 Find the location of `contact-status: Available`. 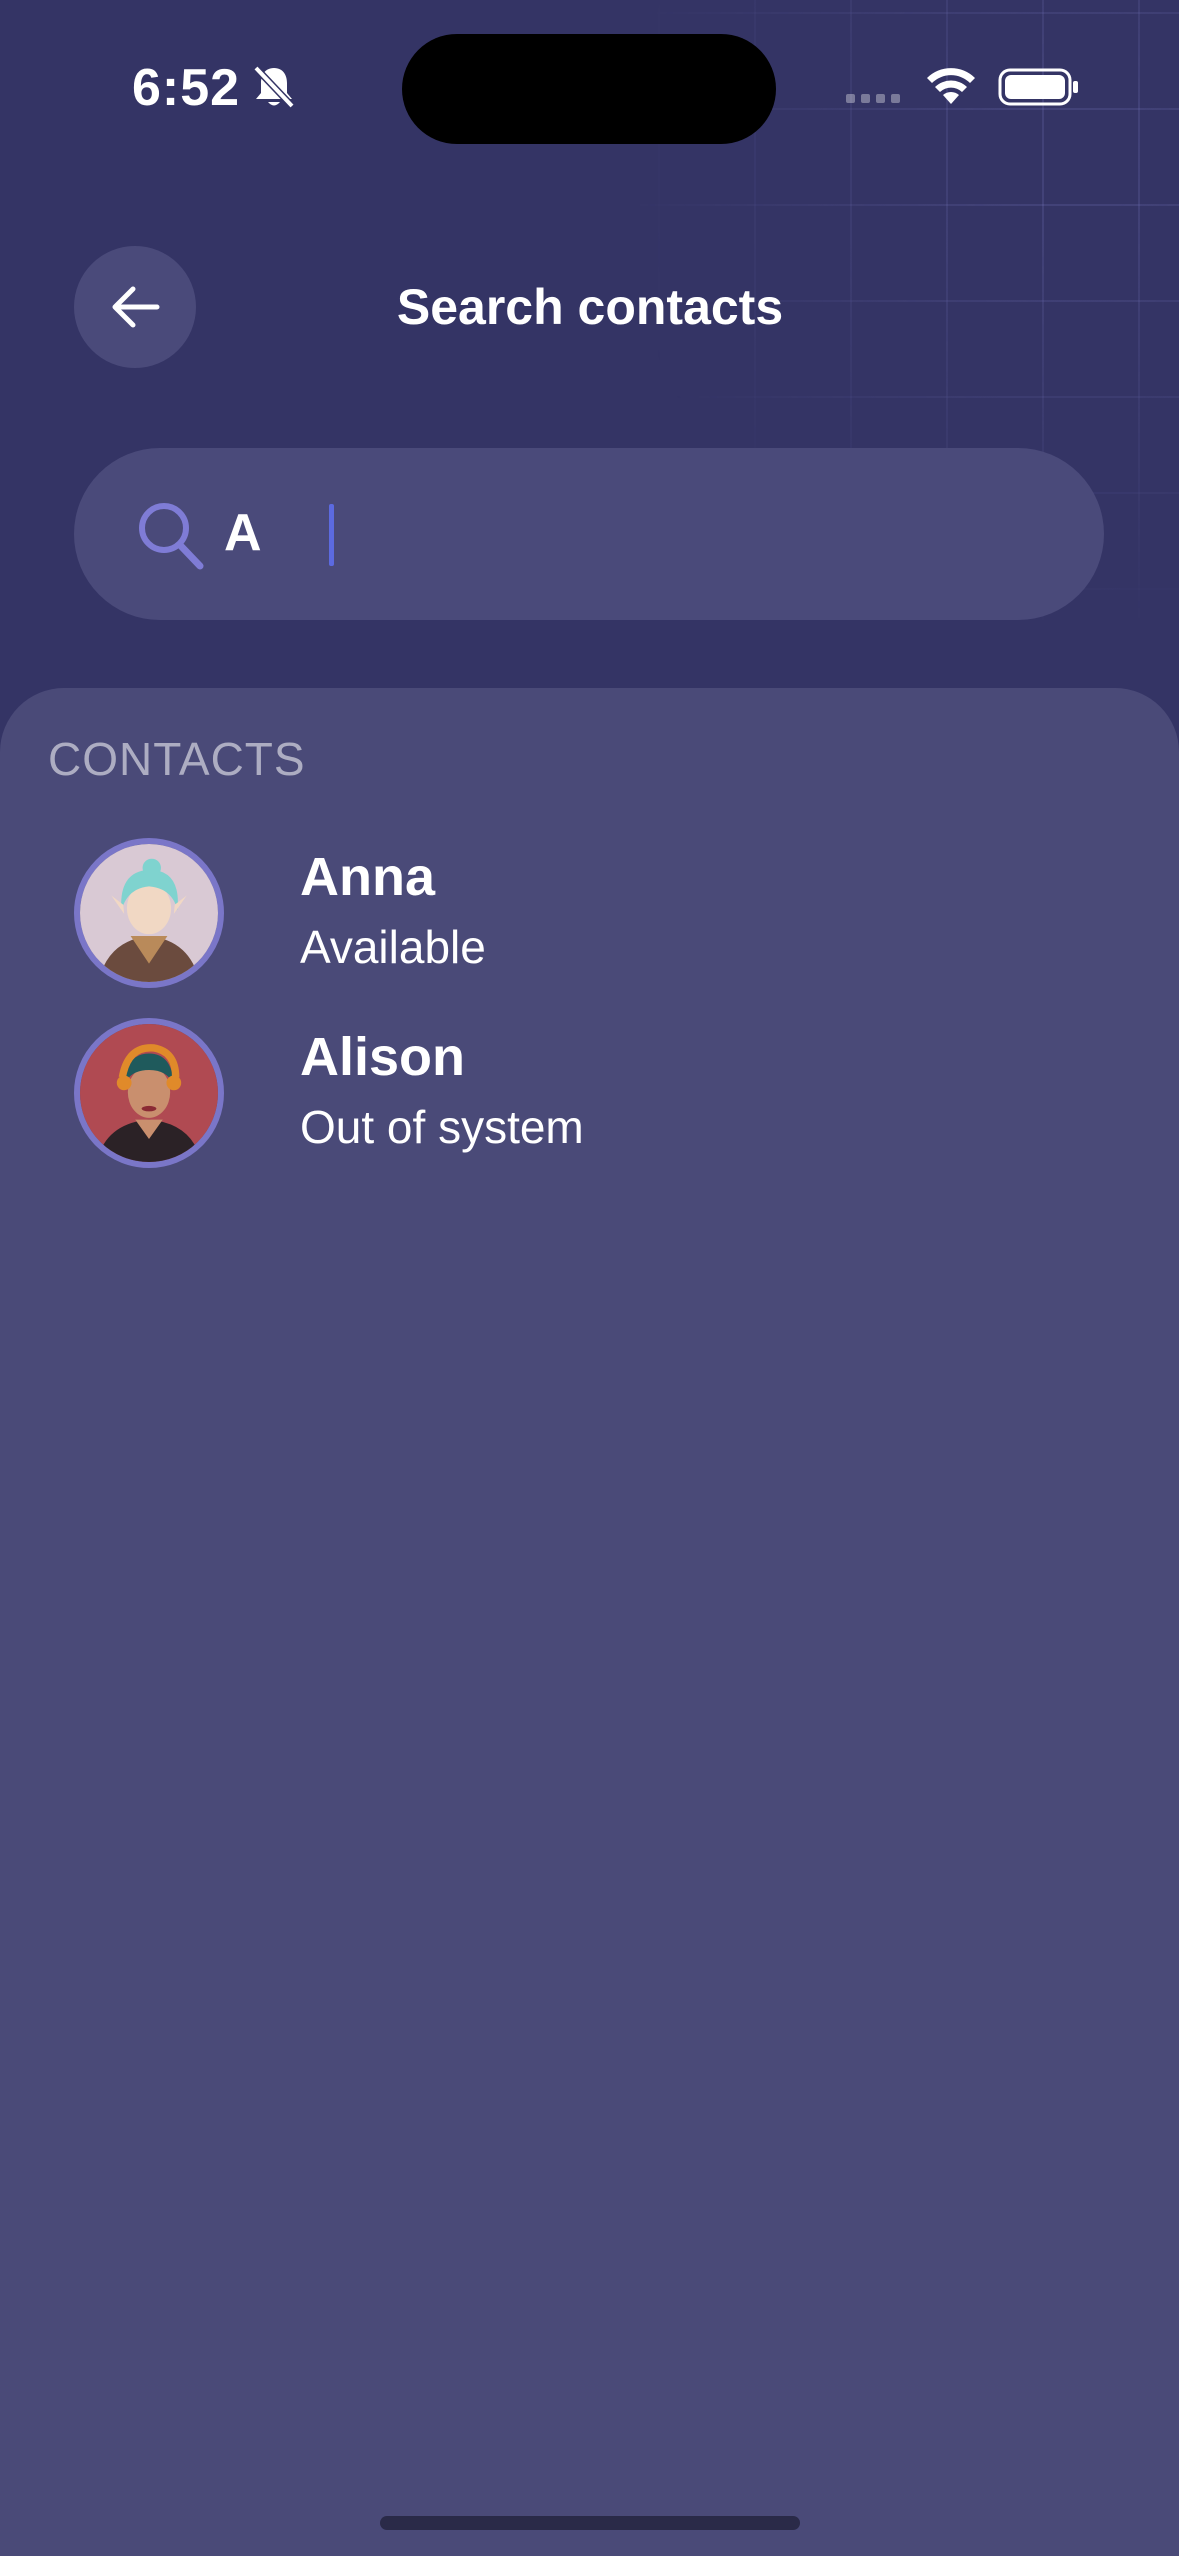

contact-status: Available is located at coordinates (393, 947).